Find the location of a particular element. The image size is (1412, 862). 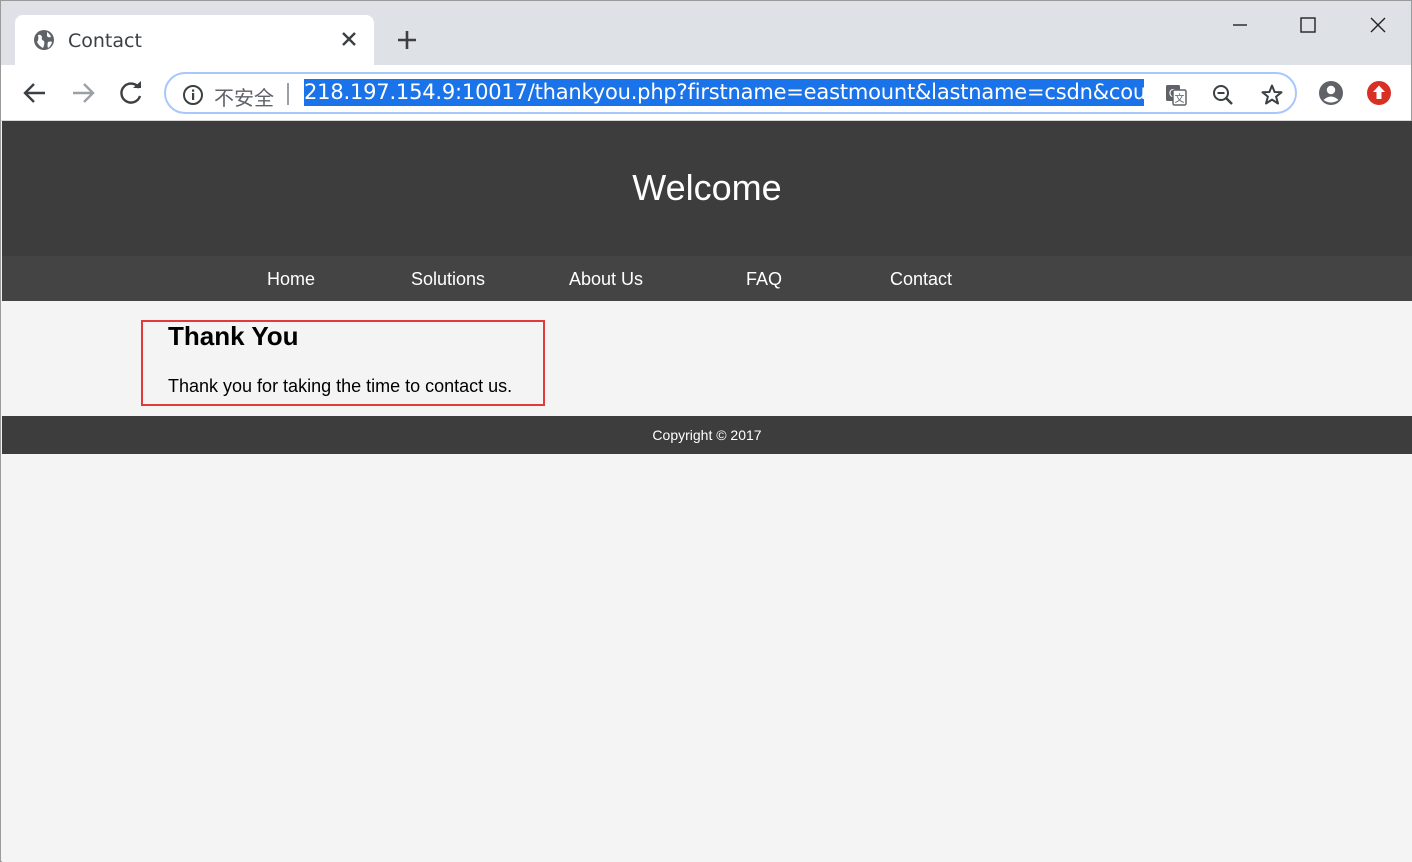

nav-contact: Contact is located at coordinates (921, 279).